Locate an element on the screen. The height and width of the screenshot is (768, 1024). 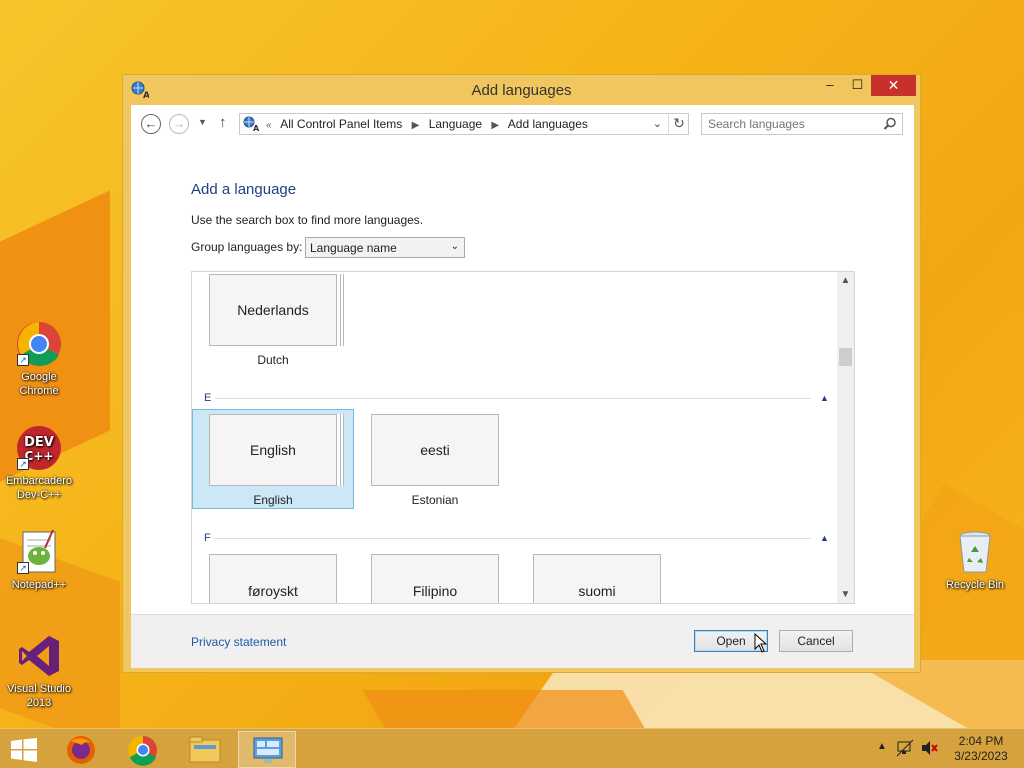
group-by-select: Language name ⌄ is located at coordinates (385, 247).